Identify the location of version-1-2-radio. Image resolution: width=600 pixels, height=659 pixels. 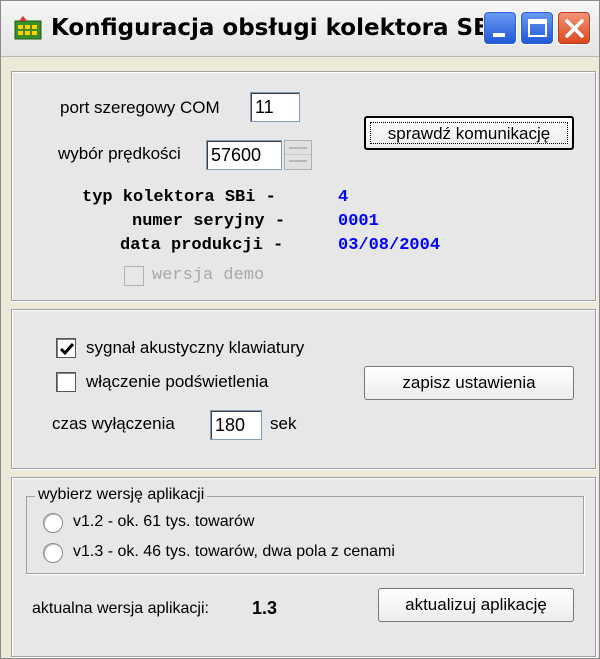
(53, 523).